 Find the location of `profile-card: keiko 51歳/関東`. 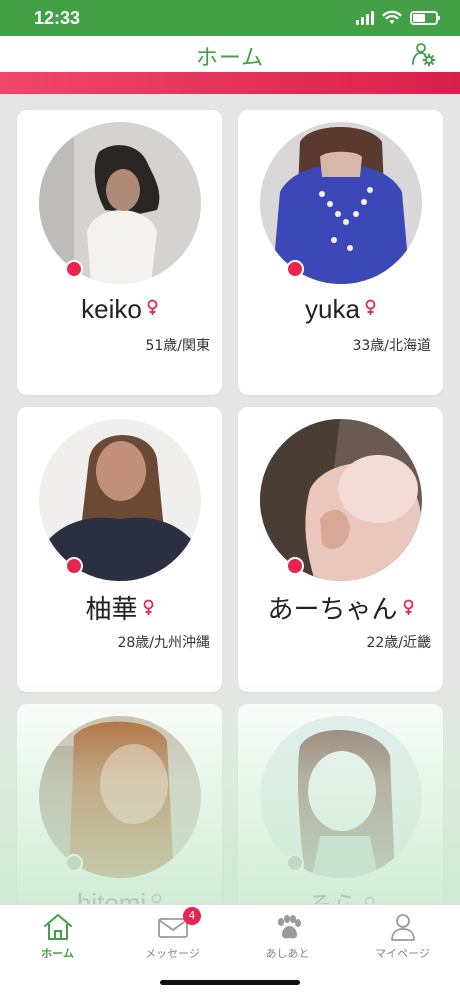

profile-card: keiko 51歳/関東 is located at coordinates (119, 252).